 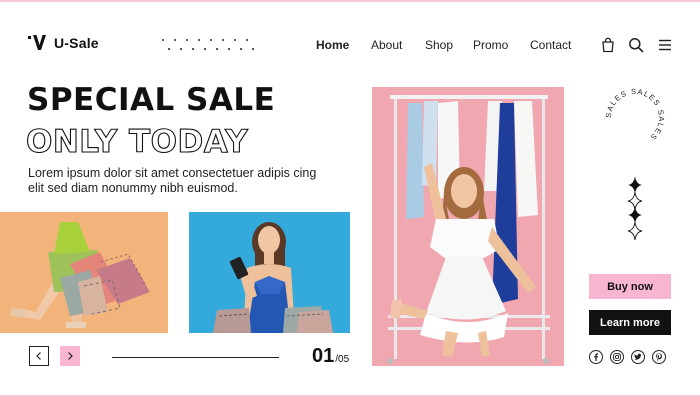 I want to click on slider-next-button, so click(x=70, y=356).